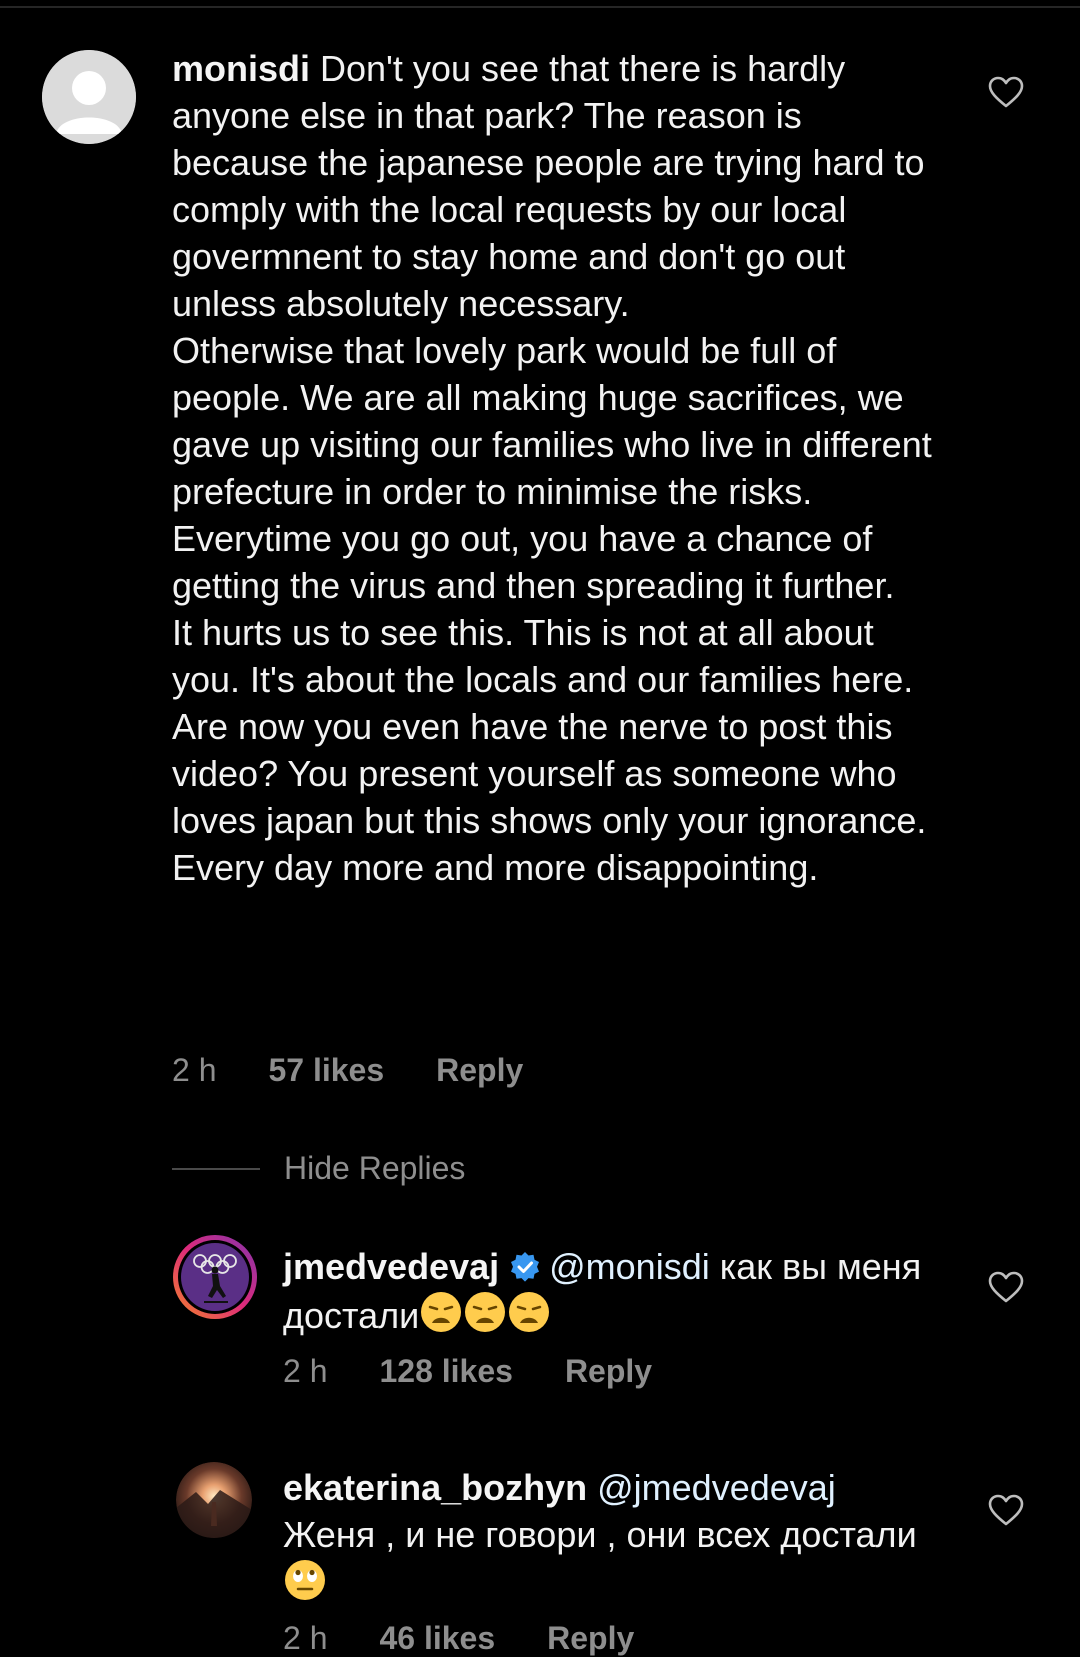  What do you see at coordinates (241, 68) in the screenshot?
I see `comment-username: monisdi` at bounding box center [241, 68].